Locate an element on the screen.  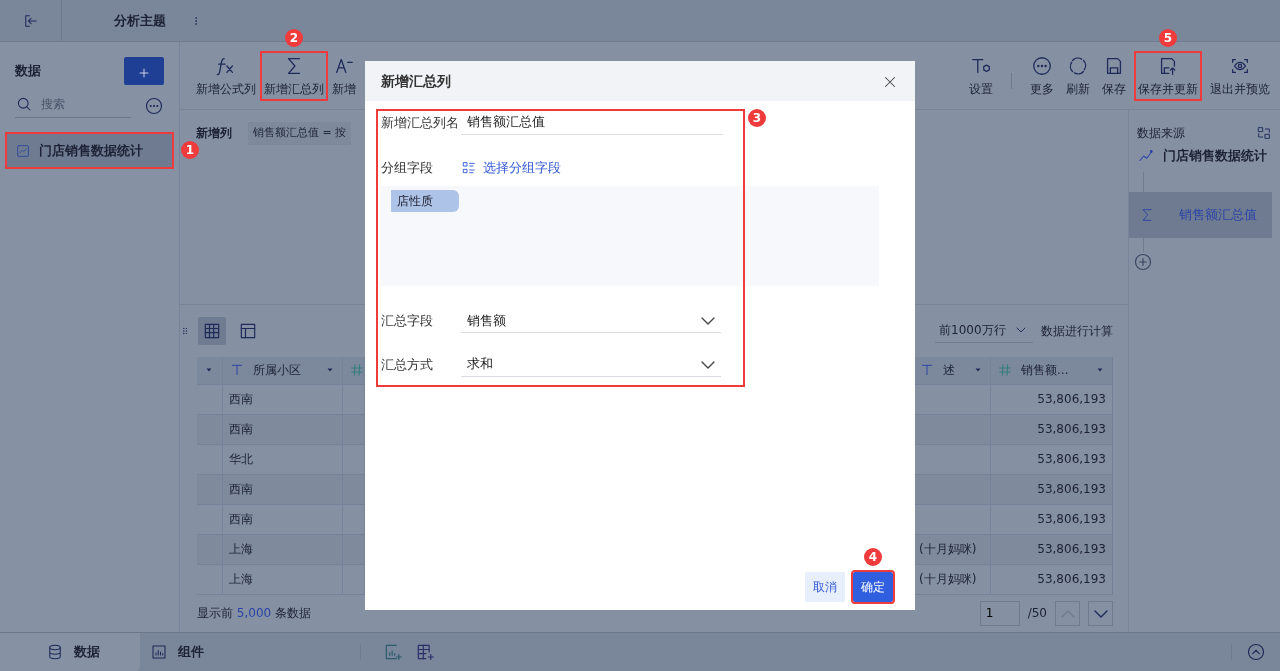
chevron-up-circle-icon is located at coordinates (1256, 652).